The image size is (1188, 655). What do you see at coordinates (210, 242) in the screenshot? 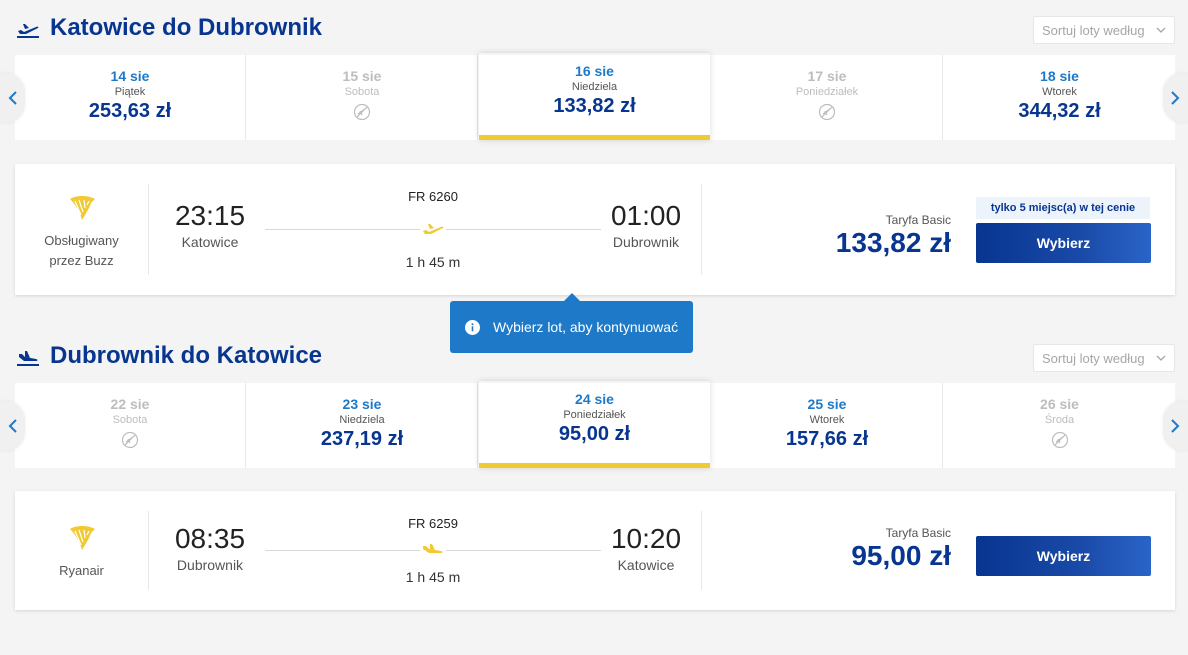
I see `departure-city: Katowice` at bounding box center [210, 242].